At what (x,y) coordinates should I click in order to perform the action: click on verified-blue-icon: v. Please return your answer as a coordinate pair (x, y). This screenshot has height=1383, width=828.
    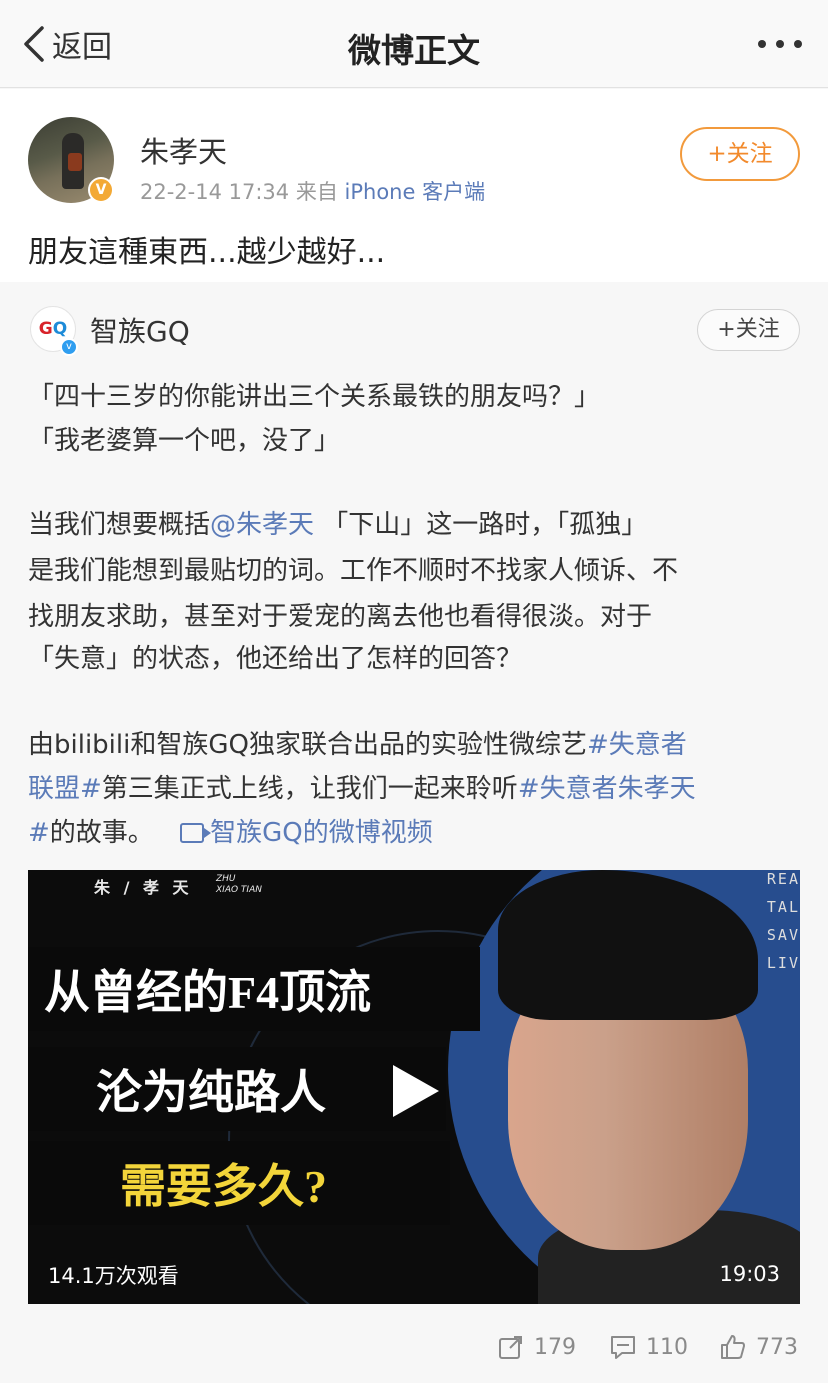
    Looking at the image, I should click on (69, 347).